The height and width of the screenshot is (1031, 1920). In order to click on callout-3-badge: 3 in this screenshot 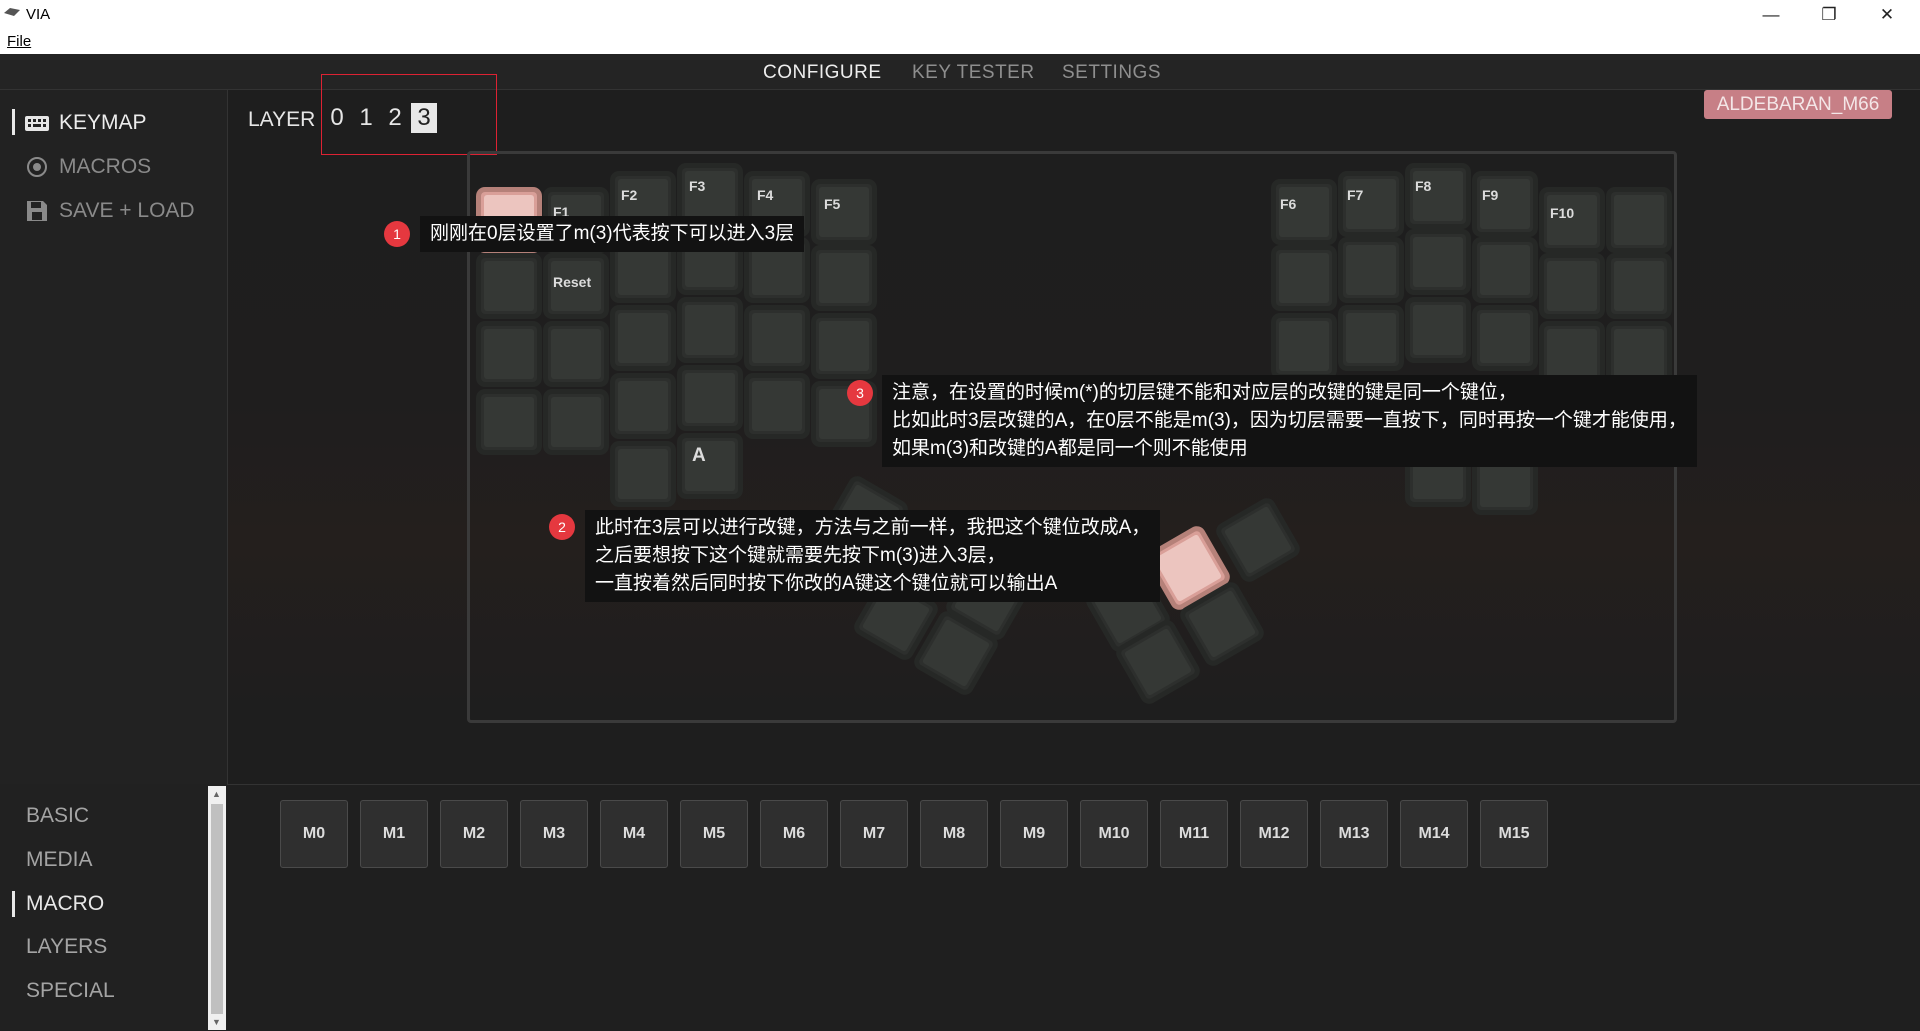, I will do `click(860, 393)`.